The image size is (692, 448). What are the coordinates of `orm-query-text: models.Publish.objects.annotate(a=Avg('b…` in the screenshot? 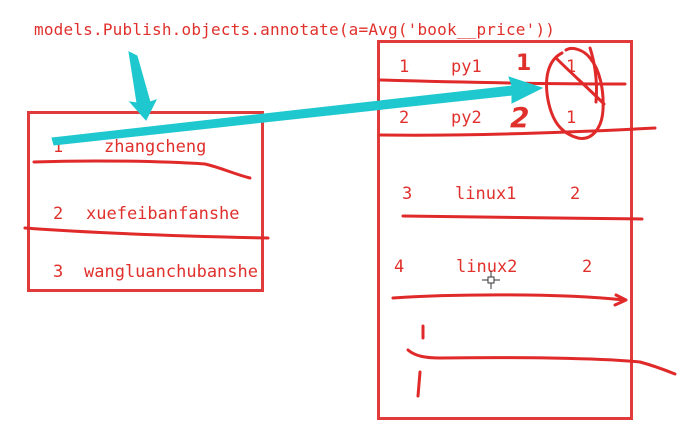 It's located at (295, 29).